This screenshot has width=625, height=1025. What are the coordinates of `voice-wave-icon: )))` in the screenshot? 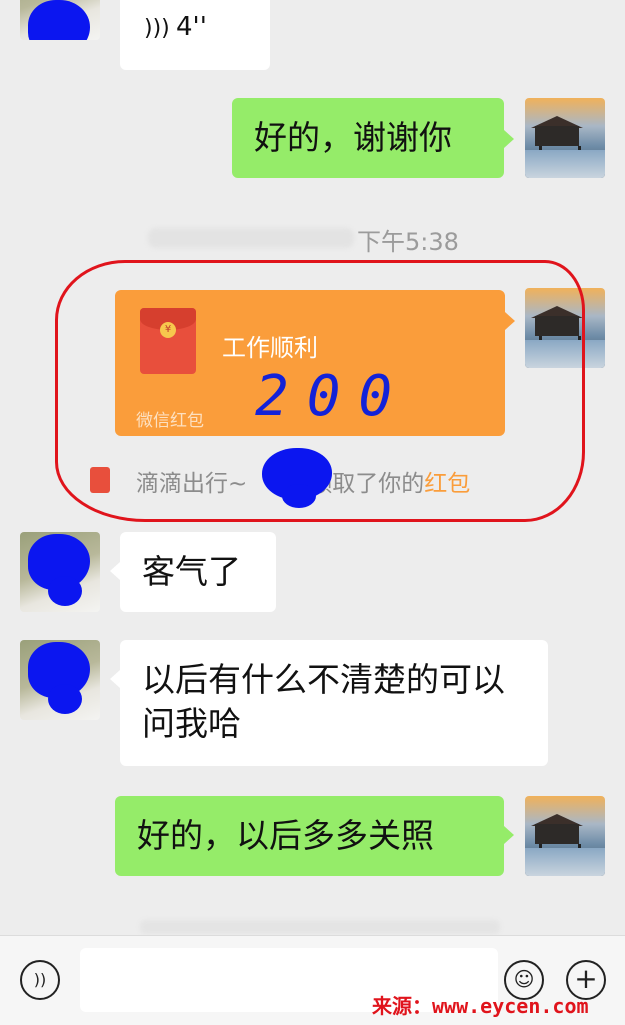 It's located at (157, 28).